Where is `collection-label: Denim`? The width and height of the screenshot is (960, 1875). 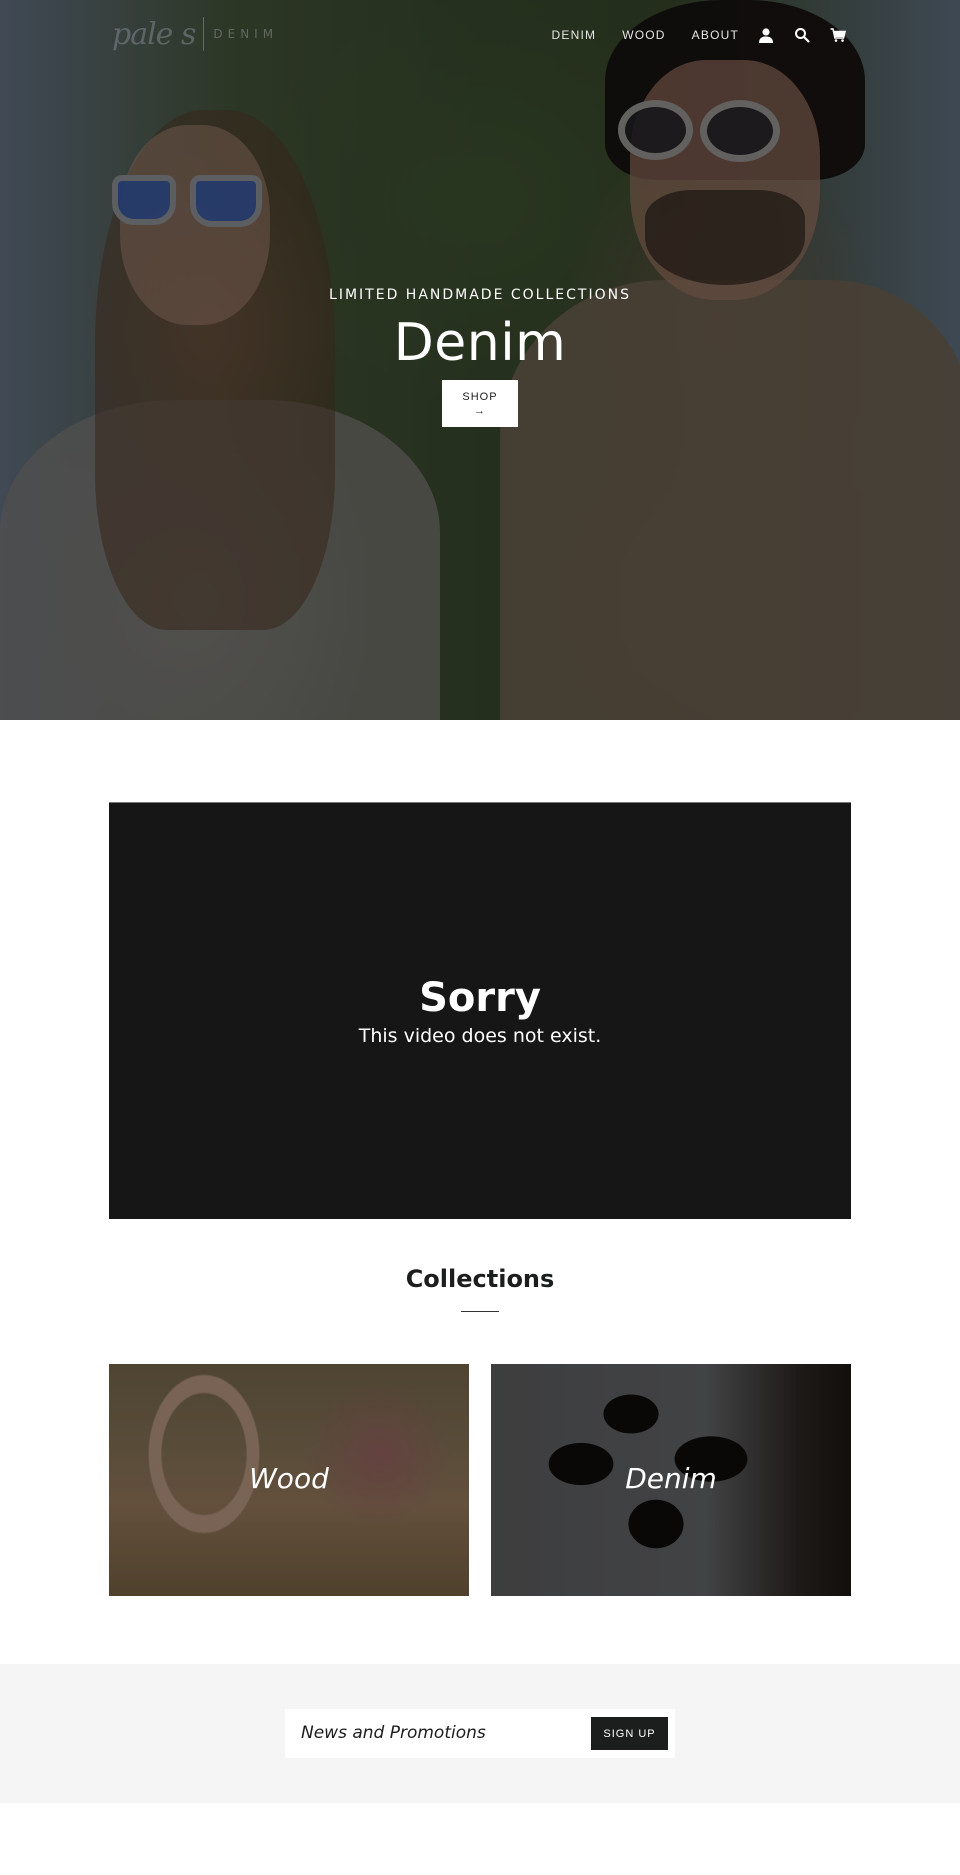
collection-label: Denim is located at coordinates (671, 1478).